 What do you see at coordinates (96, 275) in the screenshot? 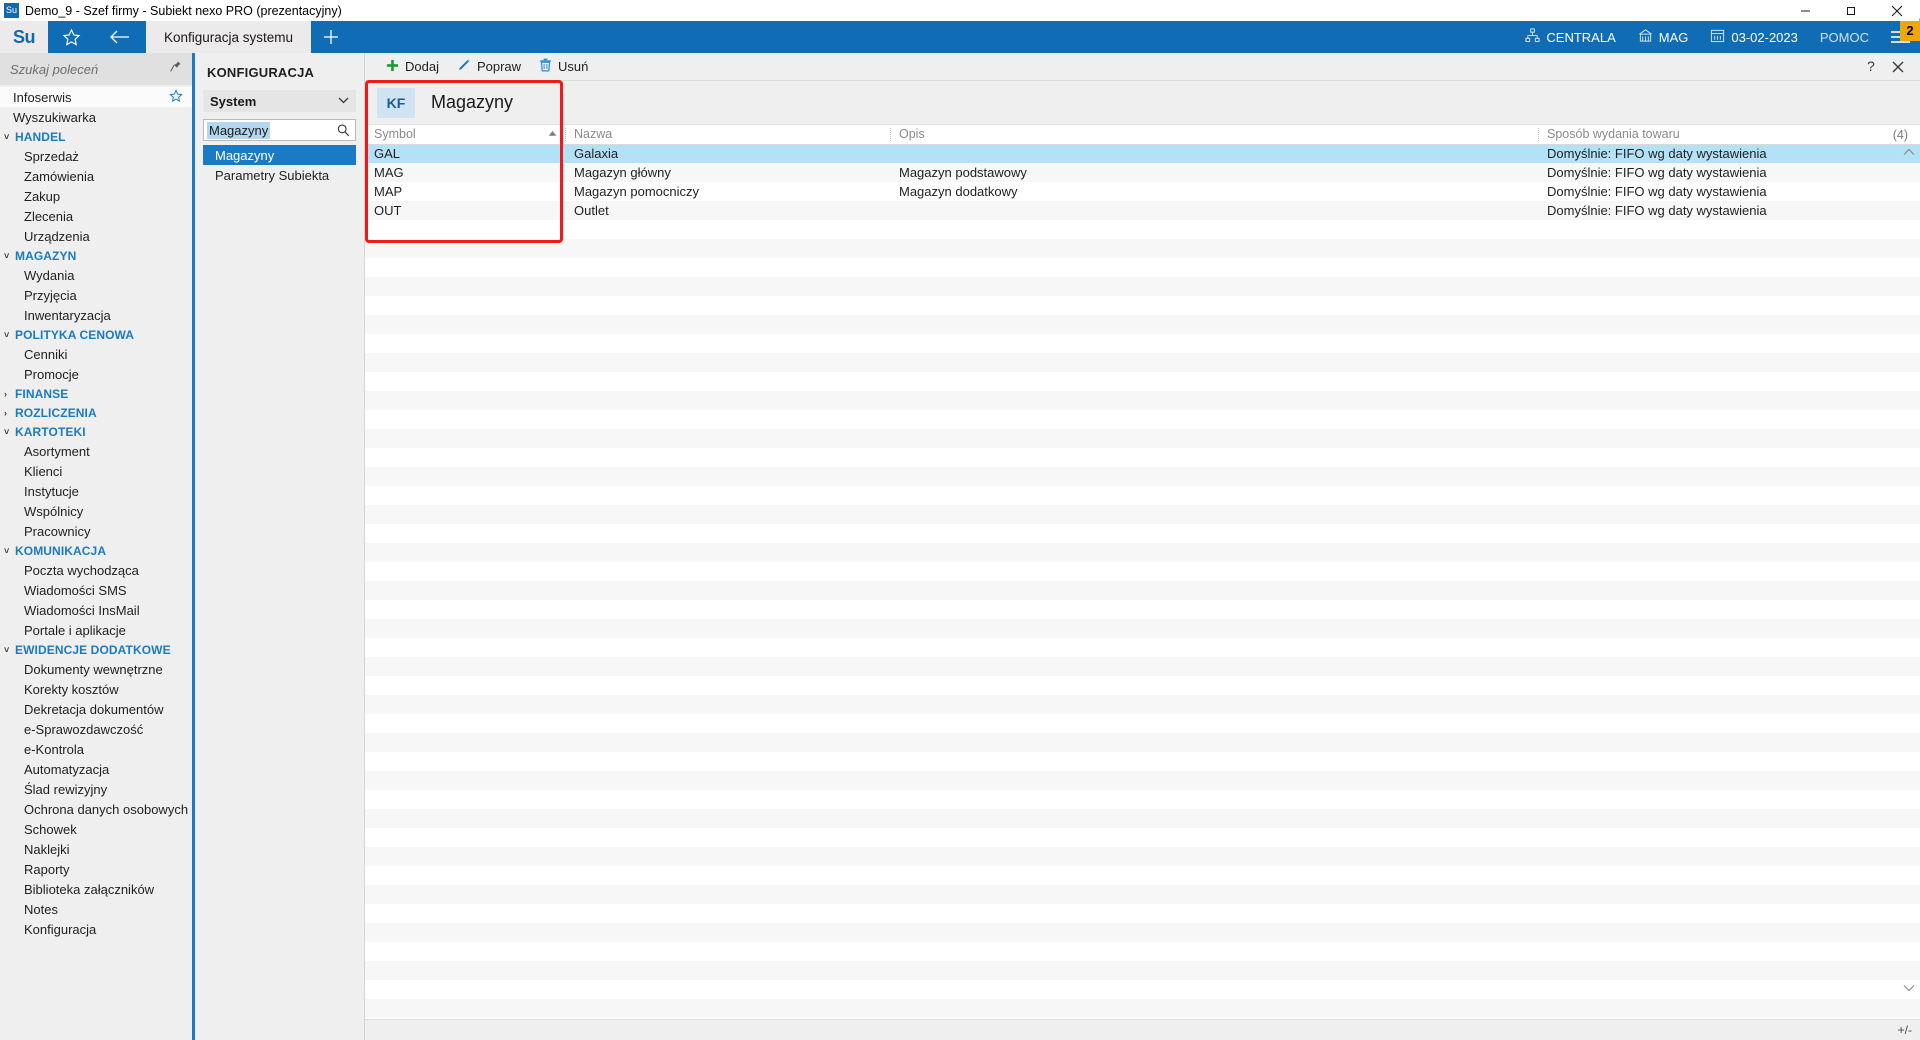
I see `sidebar-item-wydania: Wydania` at bounding box center [96, 275].